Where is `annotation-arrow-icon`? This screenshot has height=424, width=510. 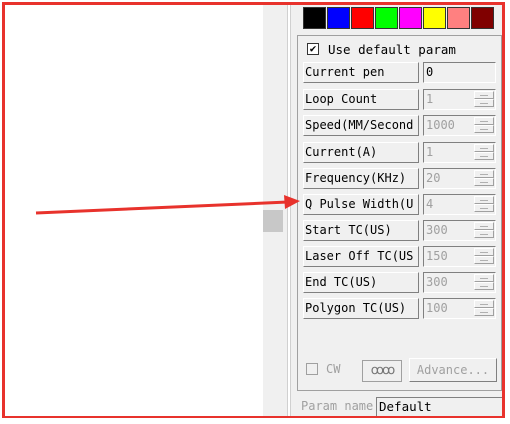 annotation-arrow-icon is located at coordinates (167, 205).